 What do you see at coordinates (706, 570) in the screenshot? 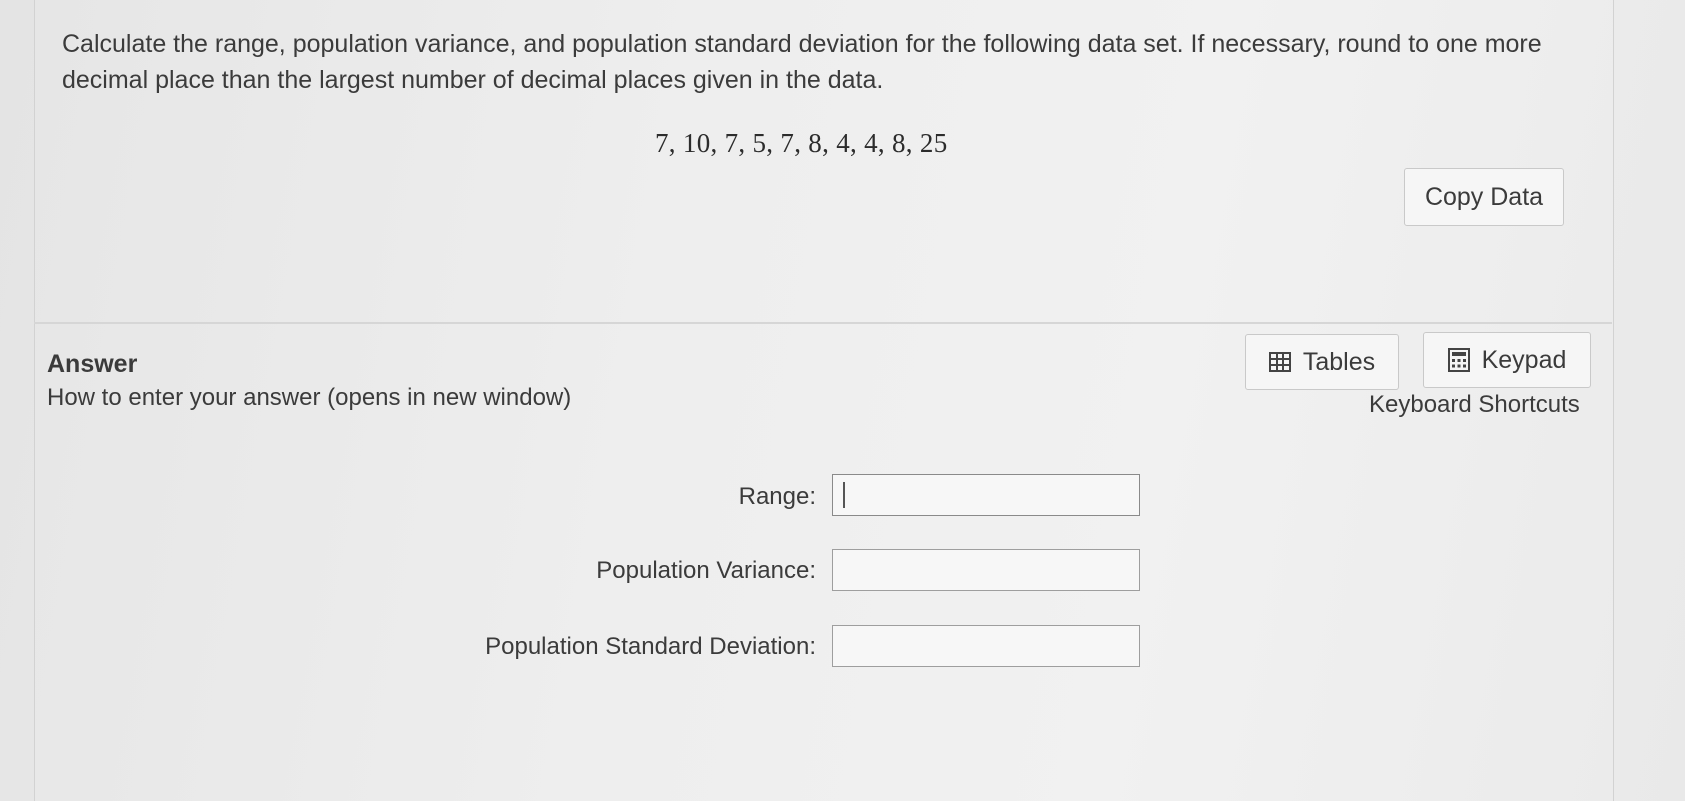
I see `population-variance-label: Population Variance:` at bounding box center [706, 570].